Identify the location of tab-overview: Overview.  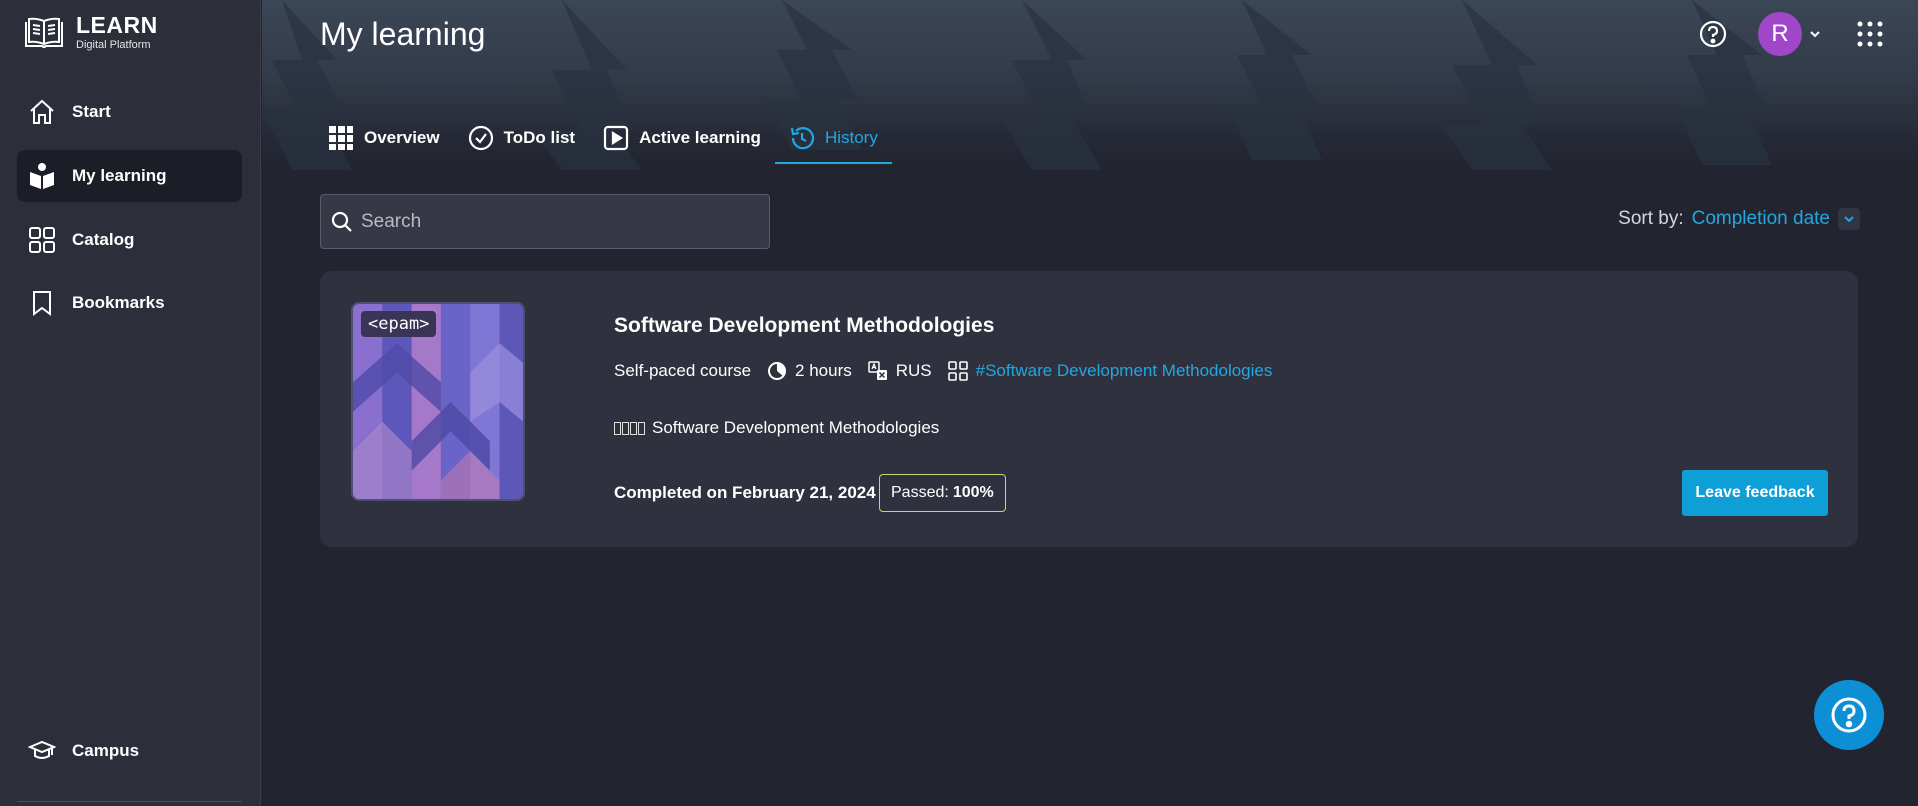
(384, 138).